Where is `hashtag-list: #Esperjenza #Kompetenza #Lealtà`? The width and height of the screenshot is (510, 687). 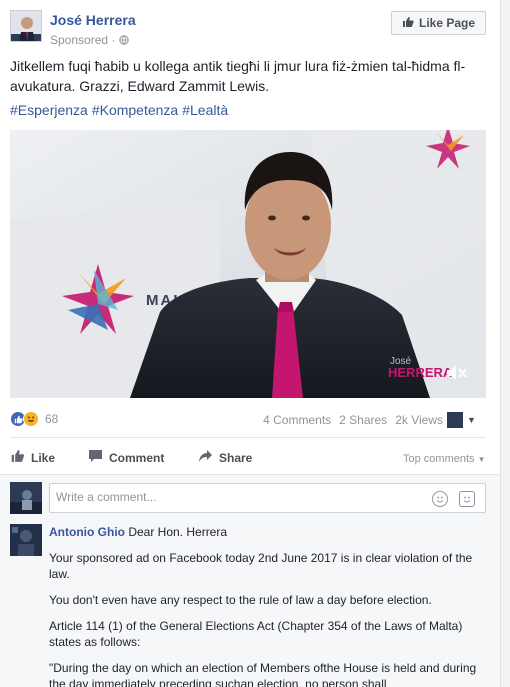
hashtag-list: #Esperjenza #Kompetenza #Lealtà is located at coordinates (121, 110).